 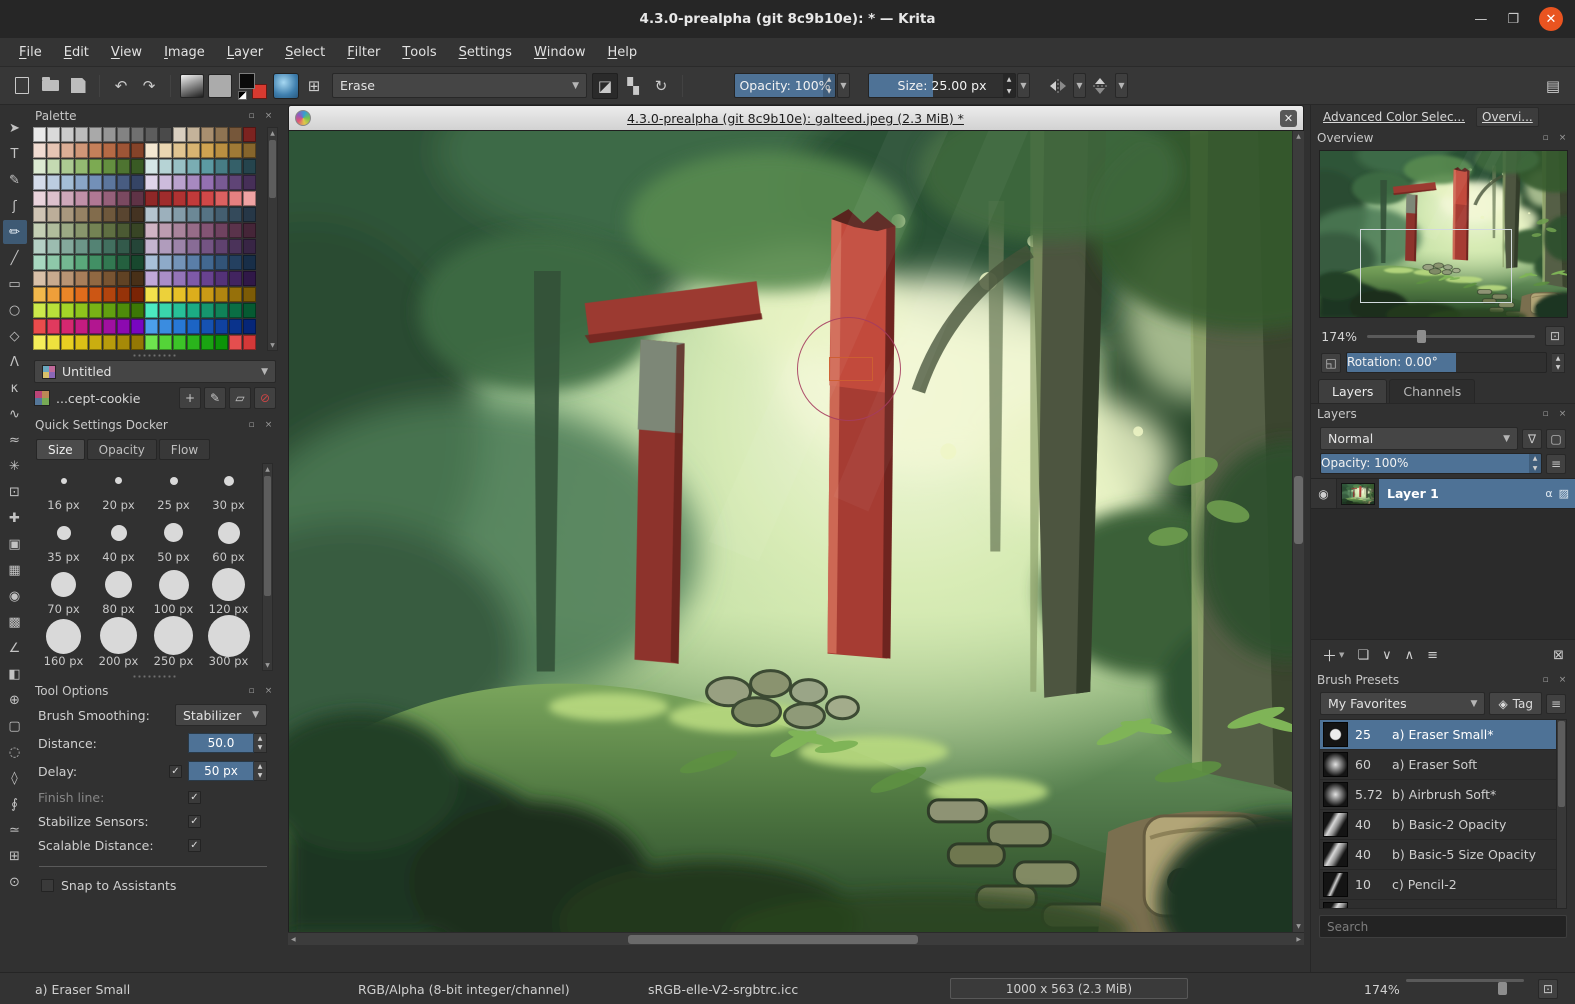 I want to click on menu-item-settings: Settings, so click(x=485, y=52).